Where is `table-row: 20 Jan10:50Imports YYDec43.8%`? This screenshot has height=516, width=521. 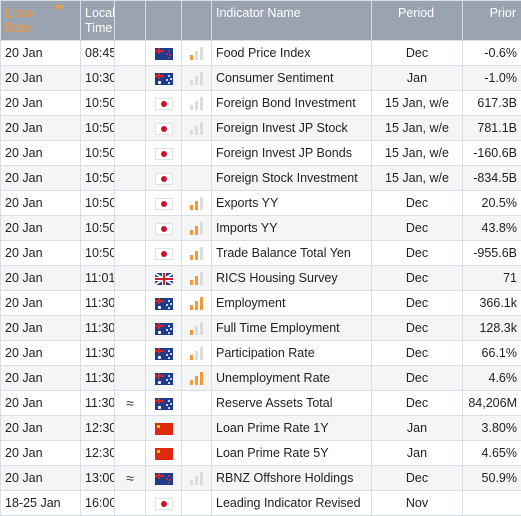 table-row: 20 Jan10:50Imports YYDec43.8% is located at coordinates (261, 228).